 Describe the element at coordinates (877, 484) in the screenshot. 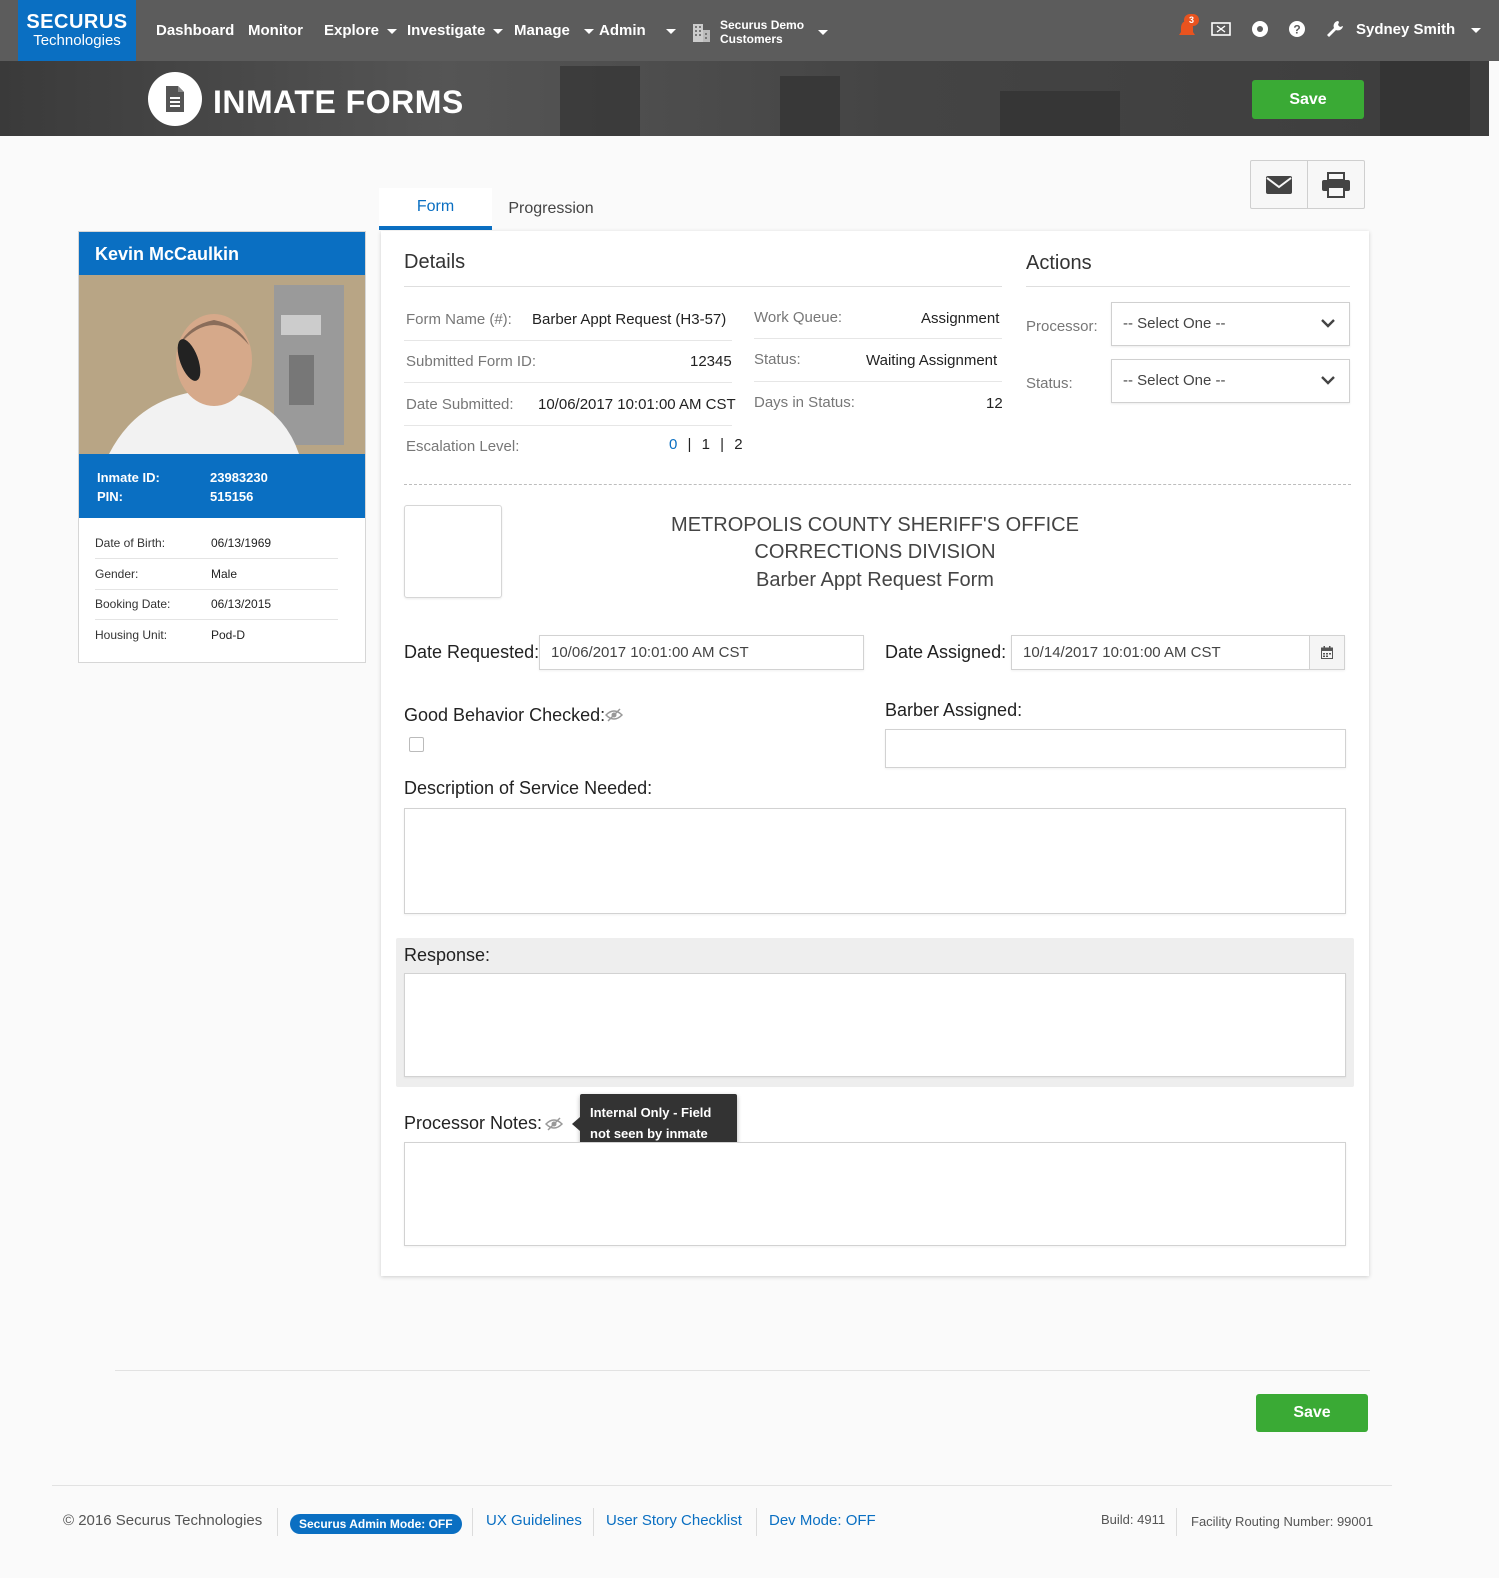

I see `section-divider` at that location.